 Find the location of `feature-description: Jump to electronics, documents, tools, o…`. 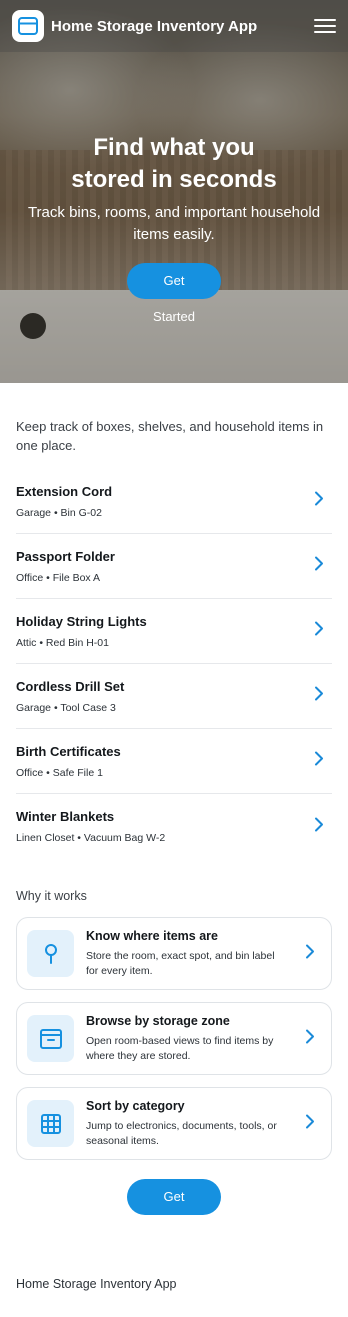

feature-description: Jump to electronics, documents, tools, o… is located at coordinates (181, 1133).